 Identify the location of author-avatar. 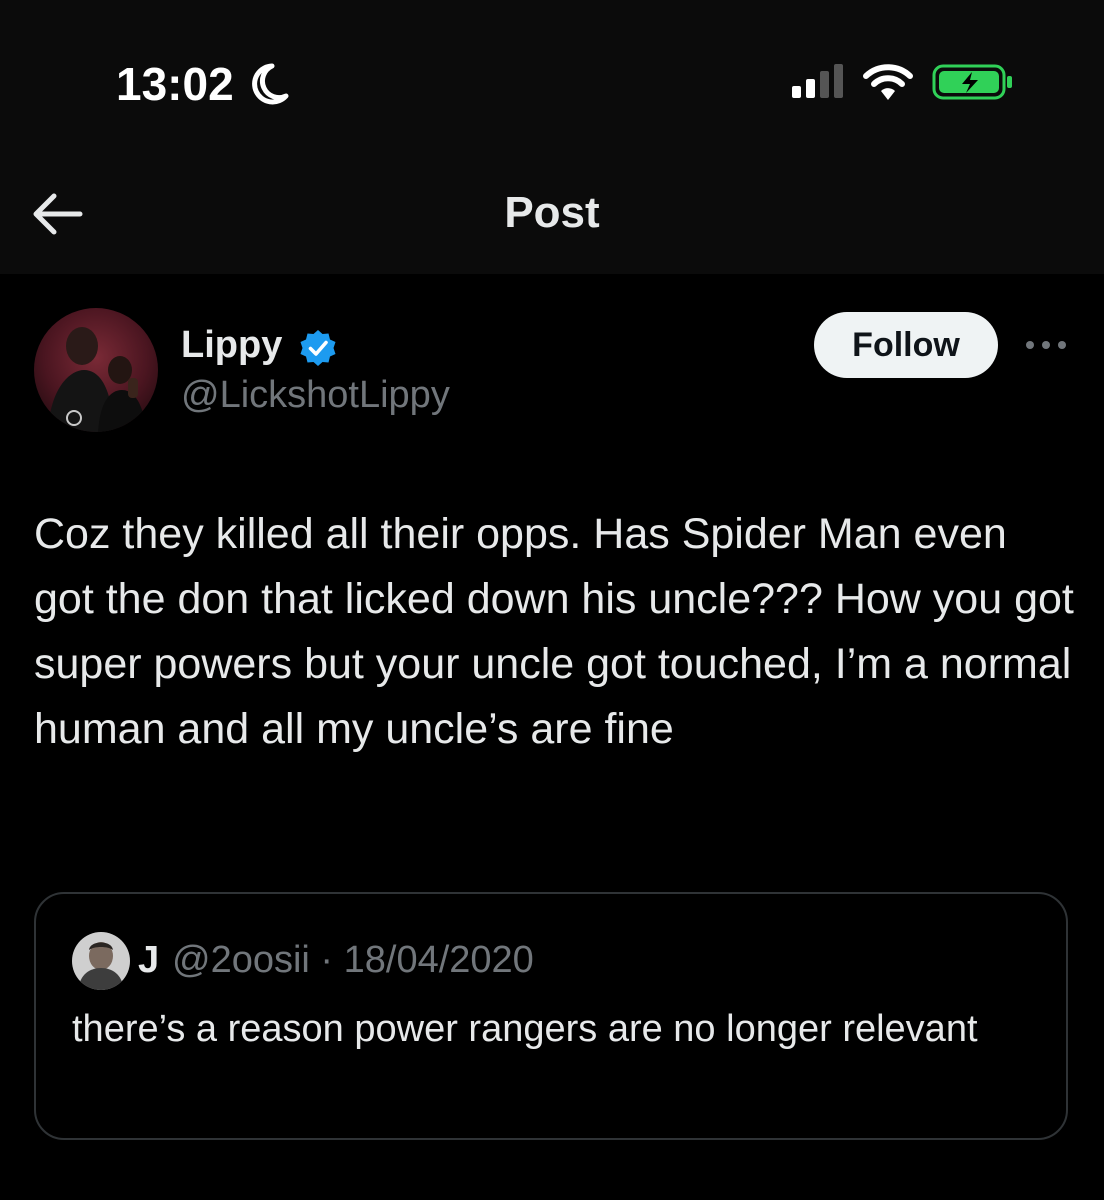
(96, 370).